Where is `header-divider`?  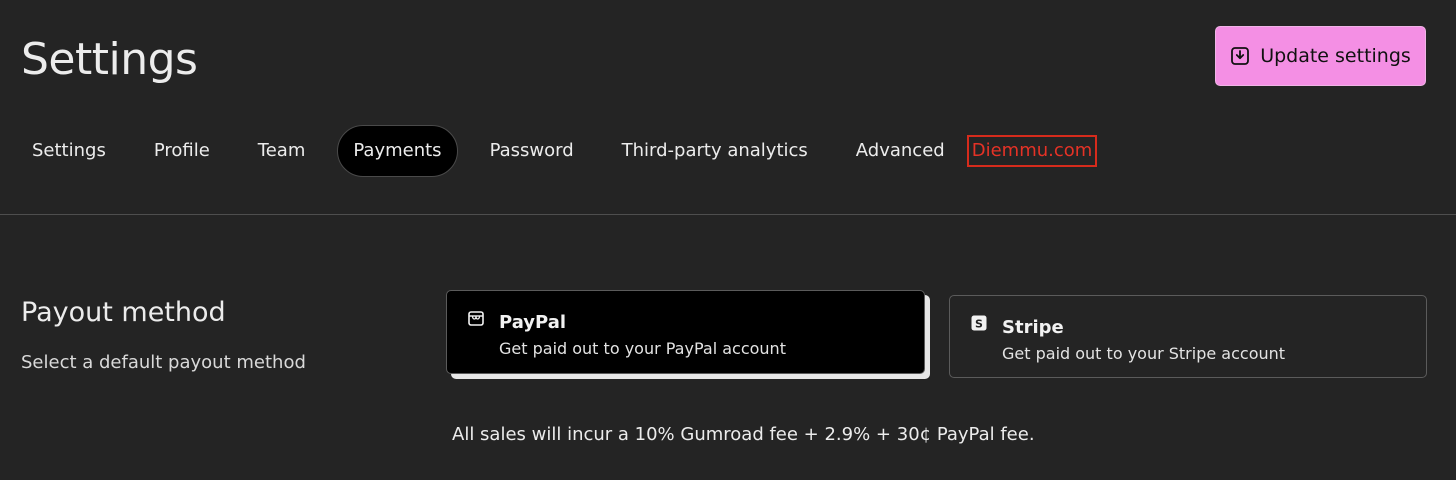
header-divider is located at coordinates (728, 214).